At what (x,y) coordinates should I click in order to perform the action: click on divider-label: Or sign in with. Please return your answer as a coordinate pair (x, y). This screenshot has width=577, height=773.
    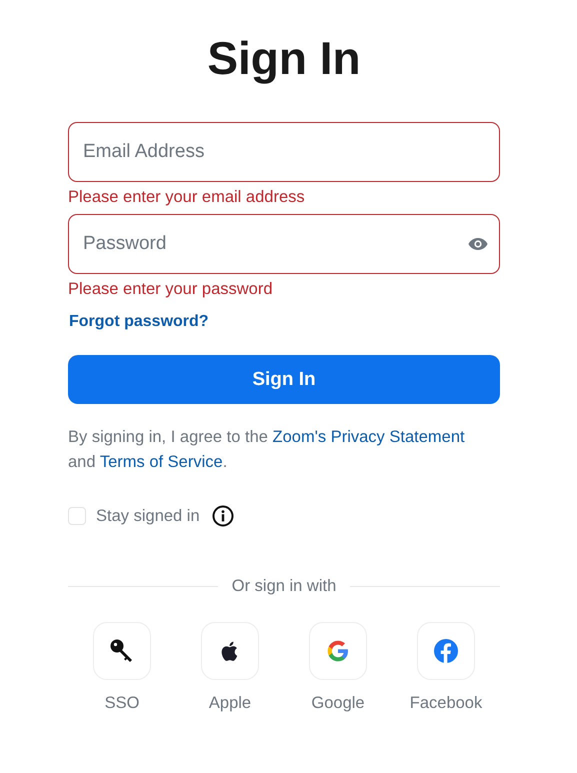
    Looking at the image, I should click on (284, 586).